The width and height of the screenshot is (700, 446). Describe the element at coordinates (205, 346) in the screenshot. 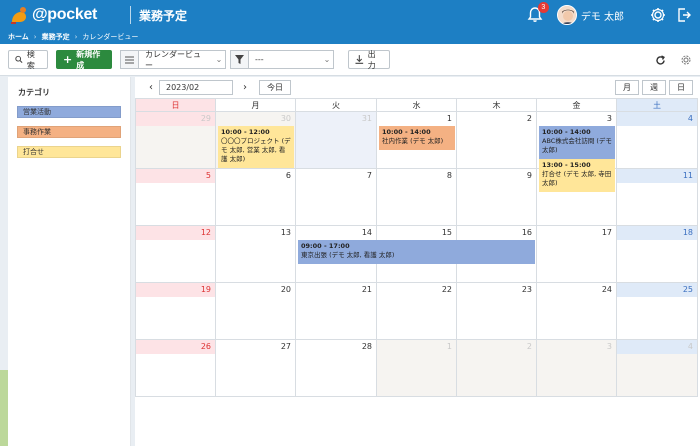

I see `day-number: 26` at that location.